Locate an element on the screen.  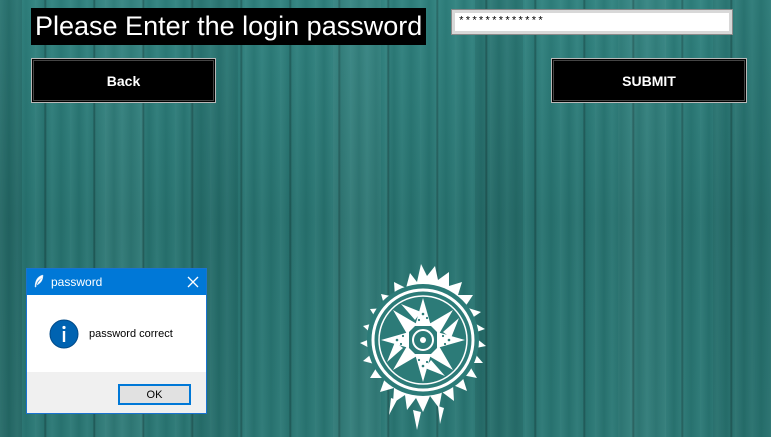
close-icon is located at coordinates (193, 282).